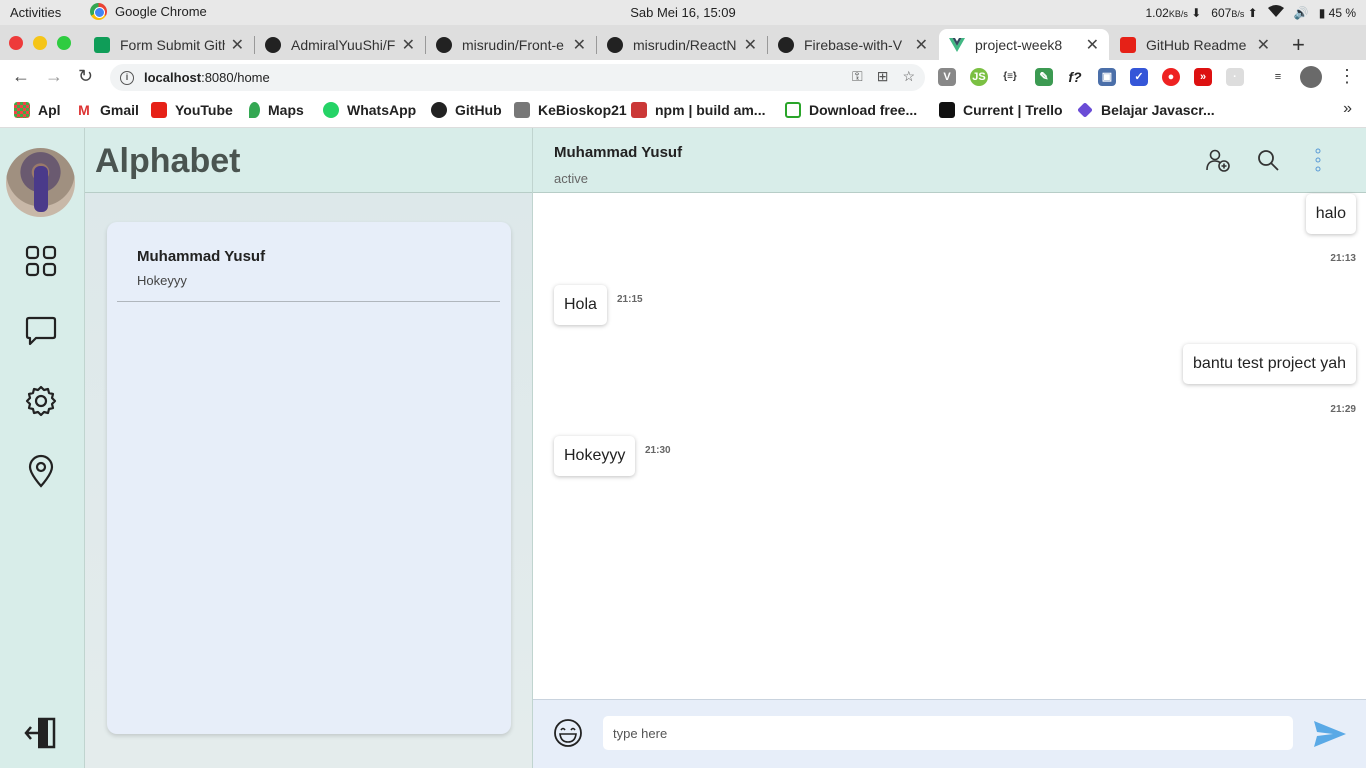 Image resolution: width=1366 pixels, height=768 pixels. What do you see at coordinates (64, 43) in the screenshot?
I see `maximize-window-button` at bounding box center [64, 43].